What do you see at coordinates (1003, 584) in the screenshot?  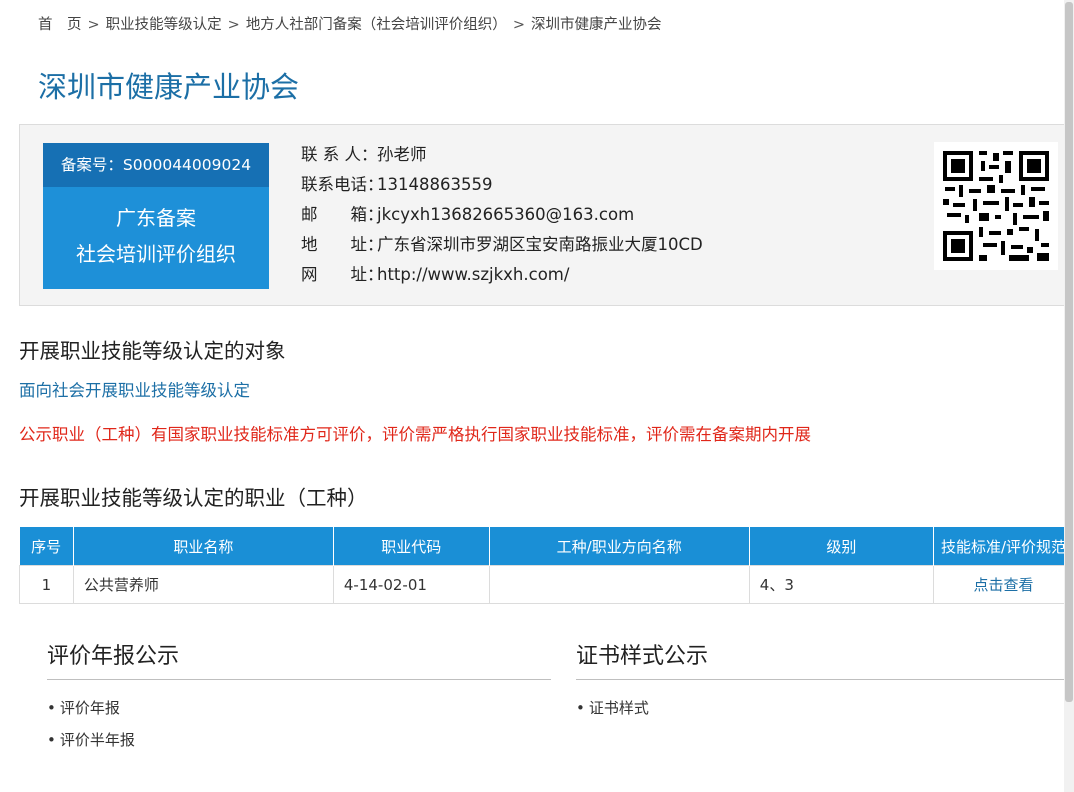 I see `view-standard-link: 点击查看` at bounding box center [1003, 584].